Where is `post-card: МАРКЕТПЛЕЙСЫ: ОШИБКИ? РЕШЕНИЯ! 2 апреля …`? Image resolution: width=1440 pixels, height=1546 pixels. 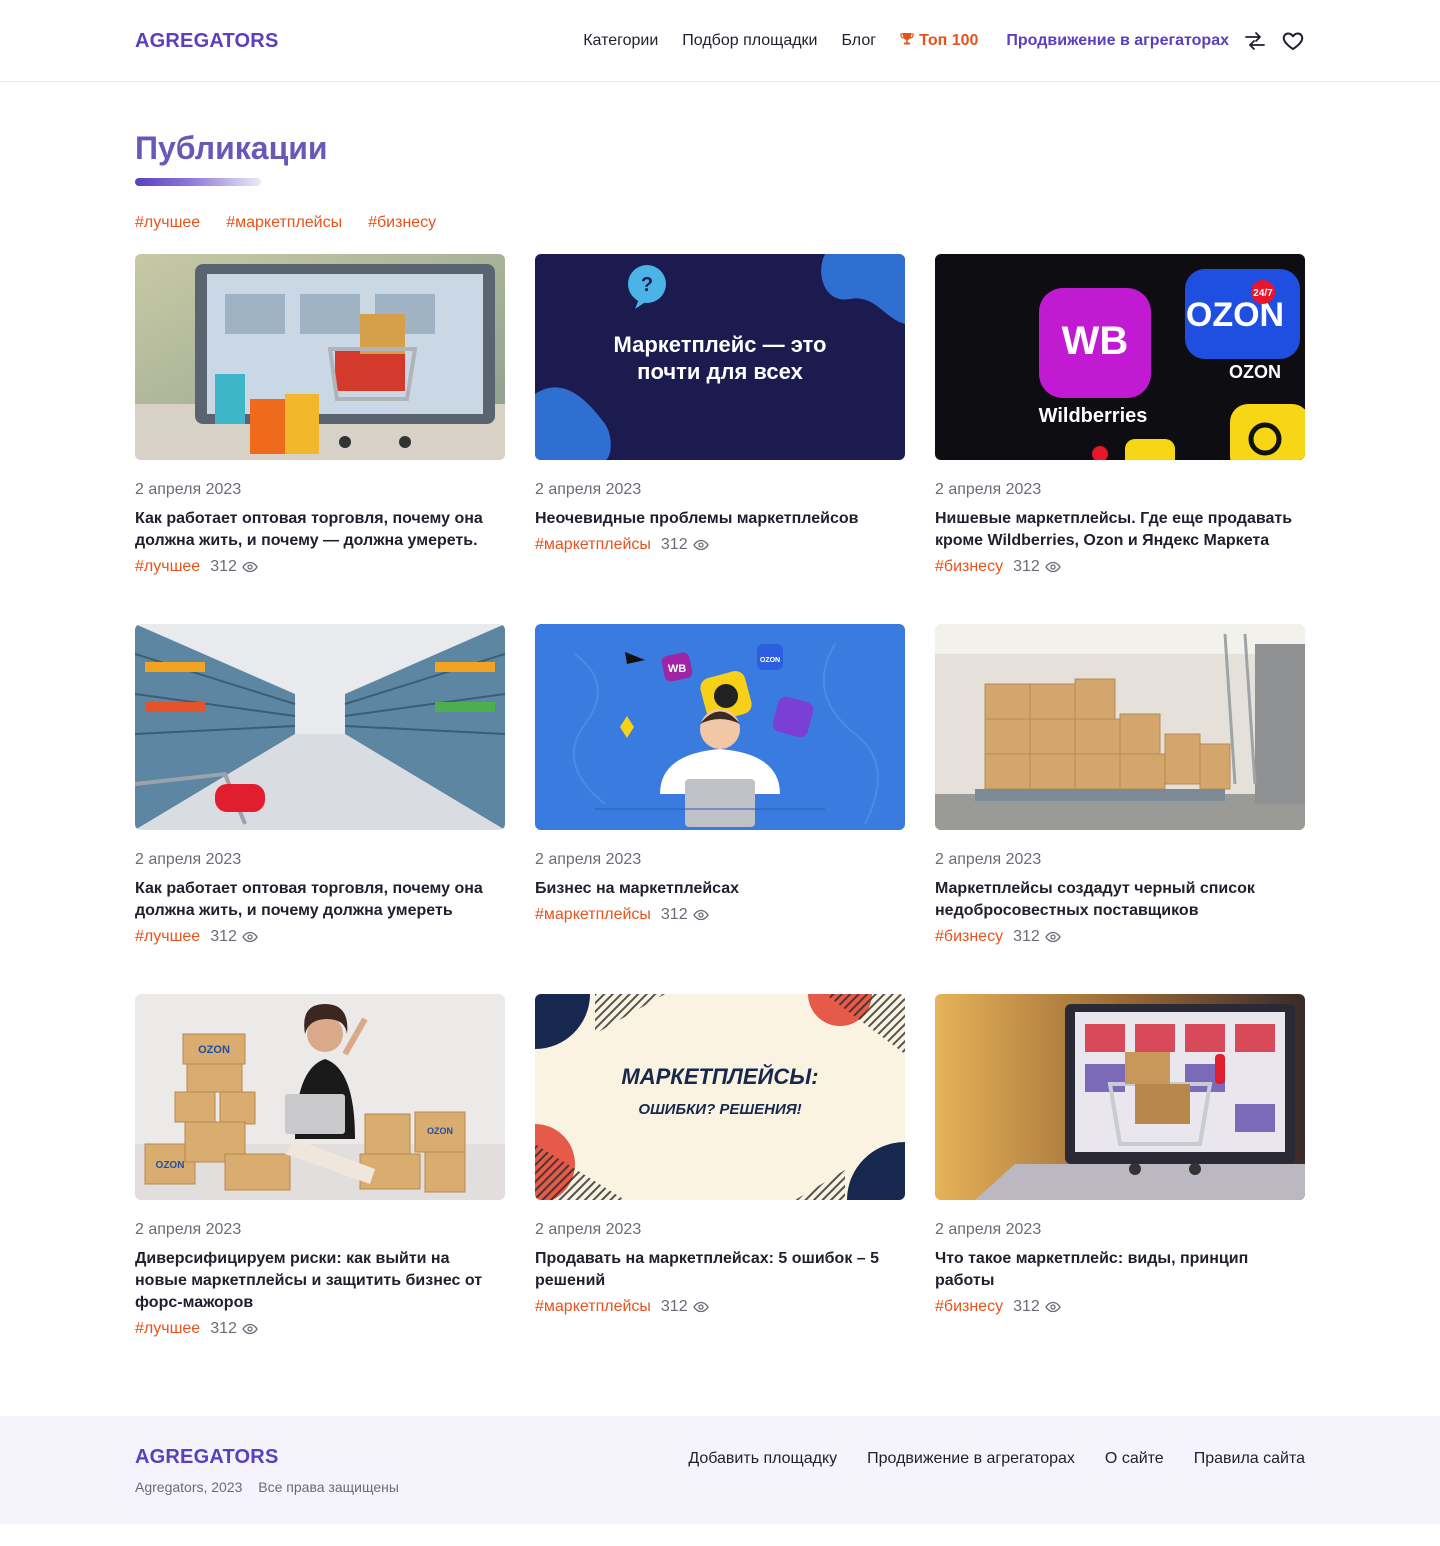 post-card: МАРКЕТПЛЕЙСЫ: ОШИБКИ? РЕШЕНИЯ! 2 апреля … is located at coordinates (720, 1166).